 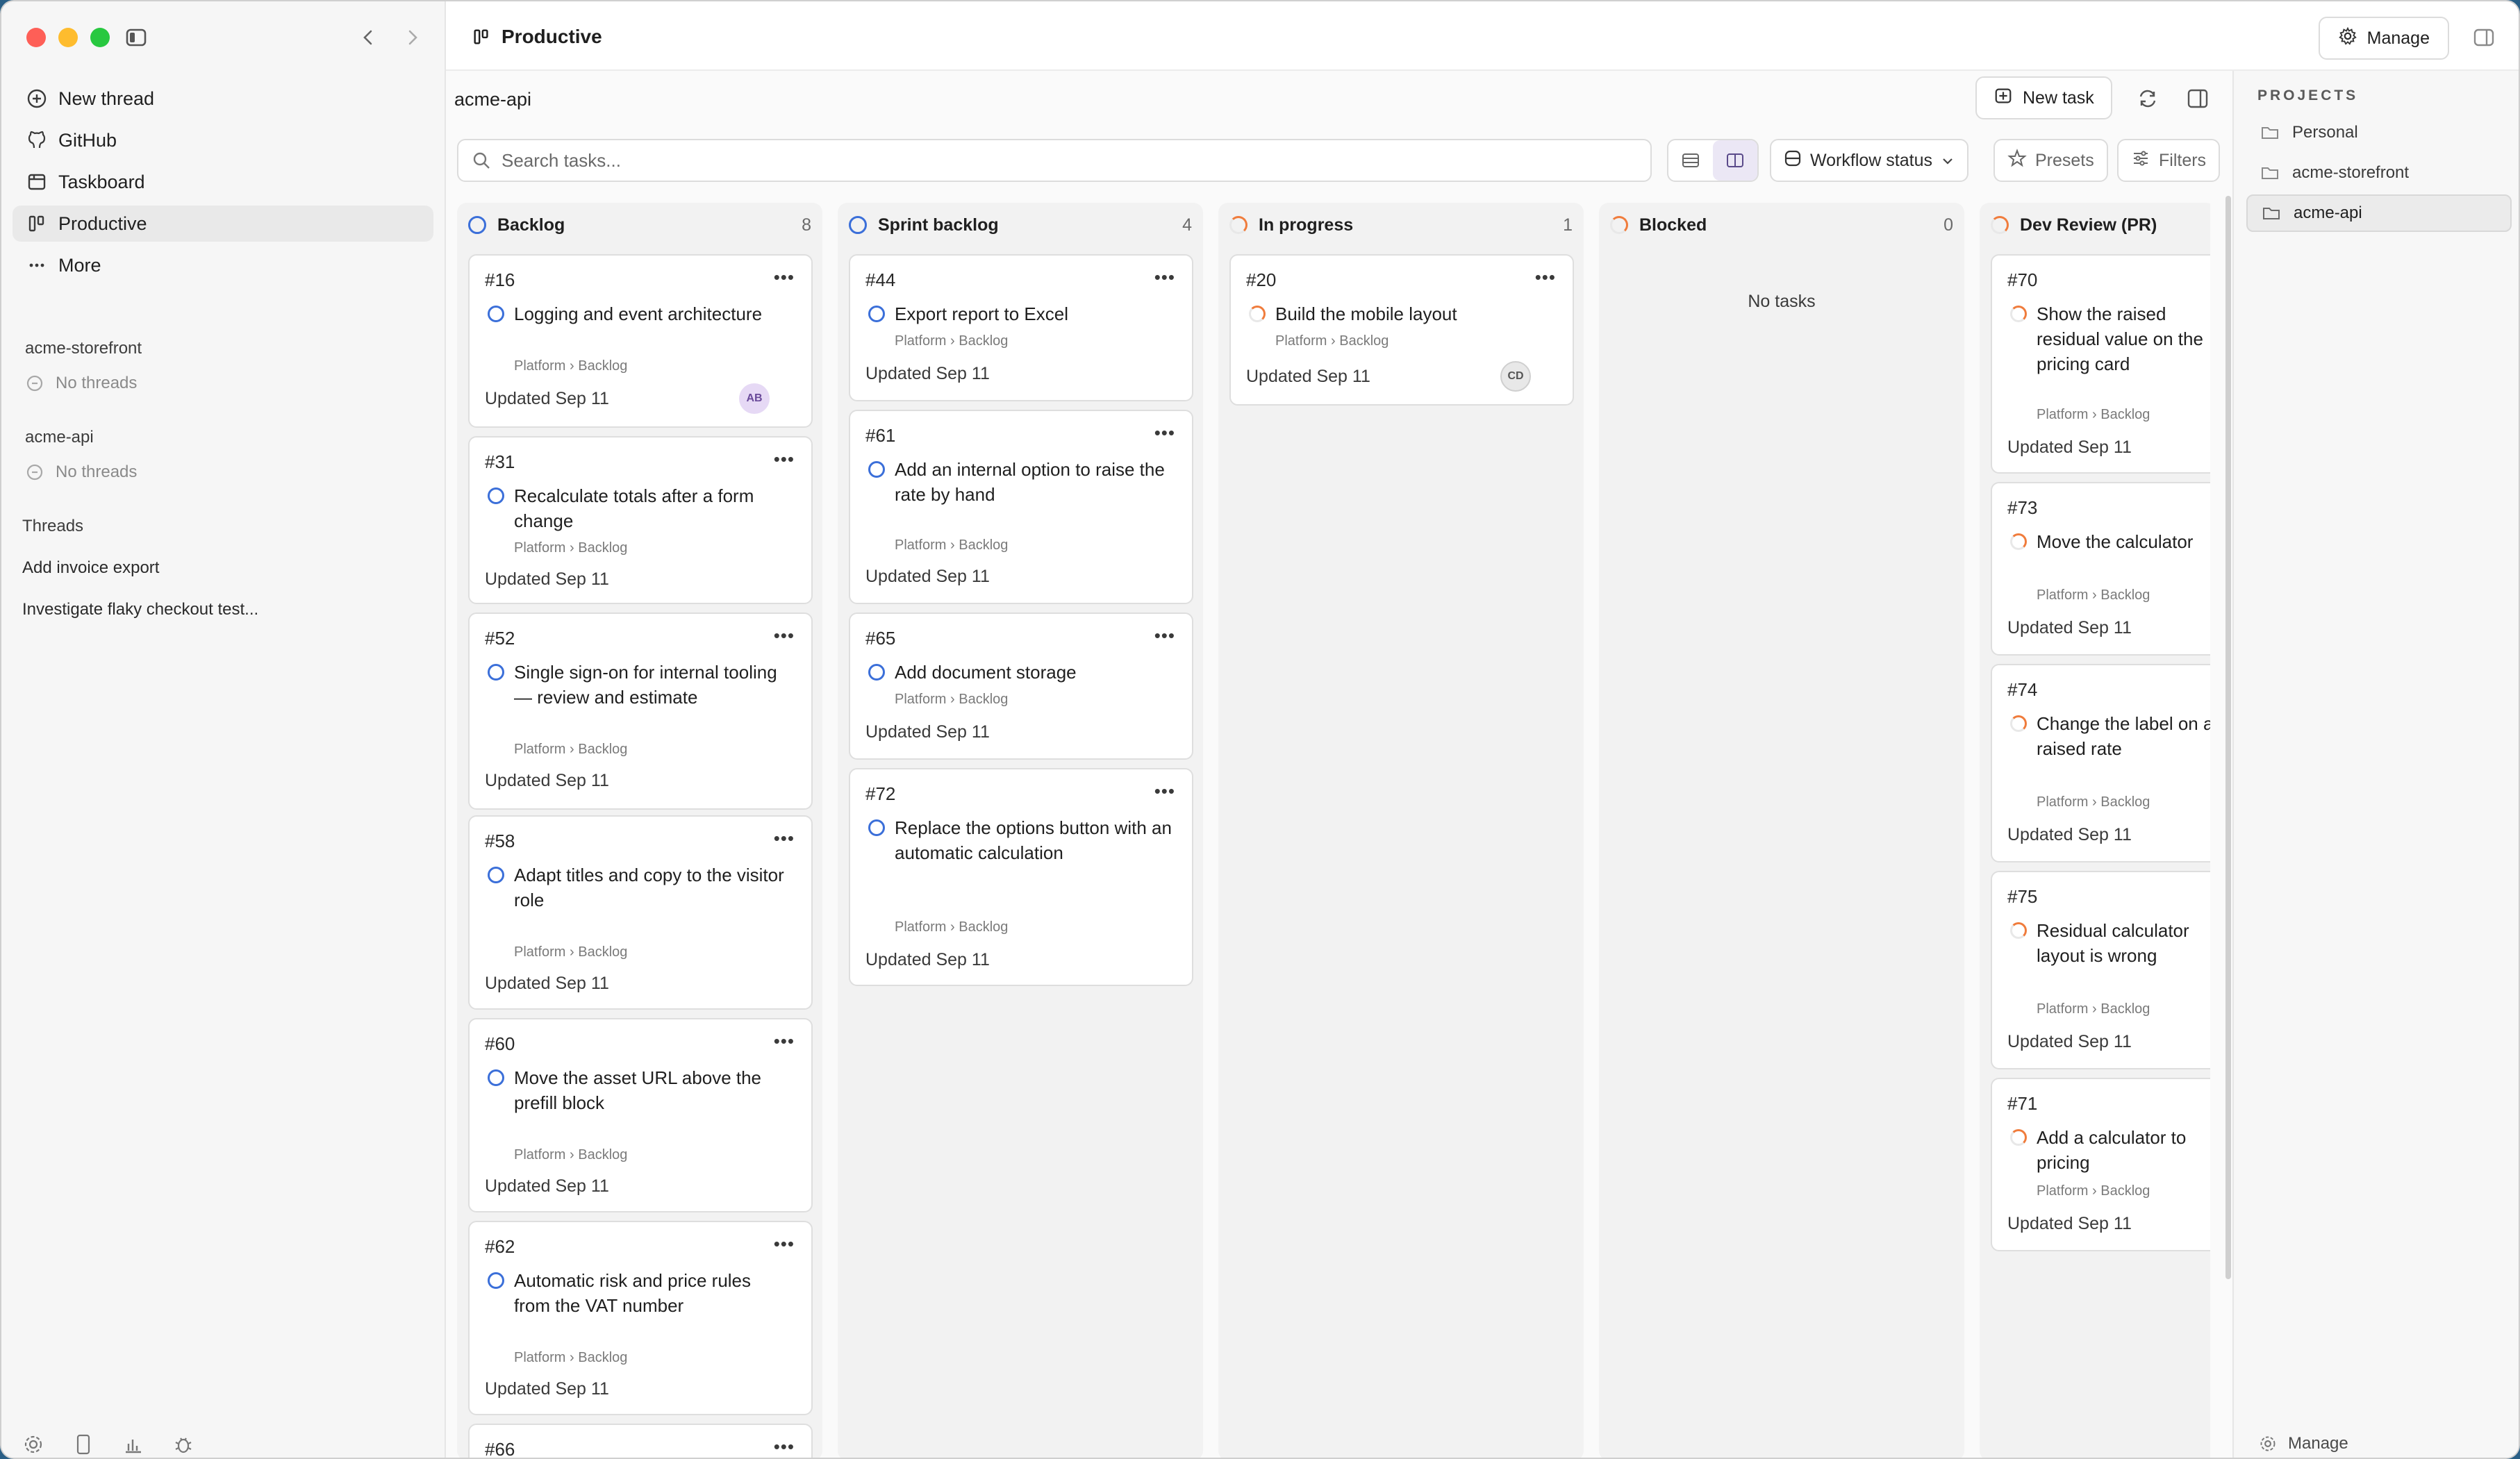 I want to click on project-item-acme-api: acme-api, so click(x=2379, y=213).